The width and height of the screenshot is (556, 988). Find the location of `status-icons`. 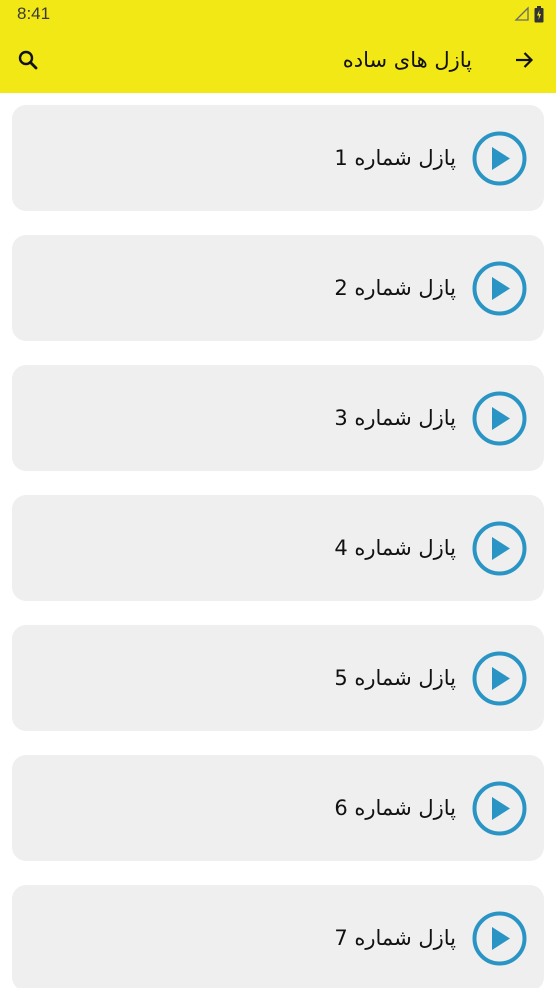

status-icons is located at coordinates (529, 14).